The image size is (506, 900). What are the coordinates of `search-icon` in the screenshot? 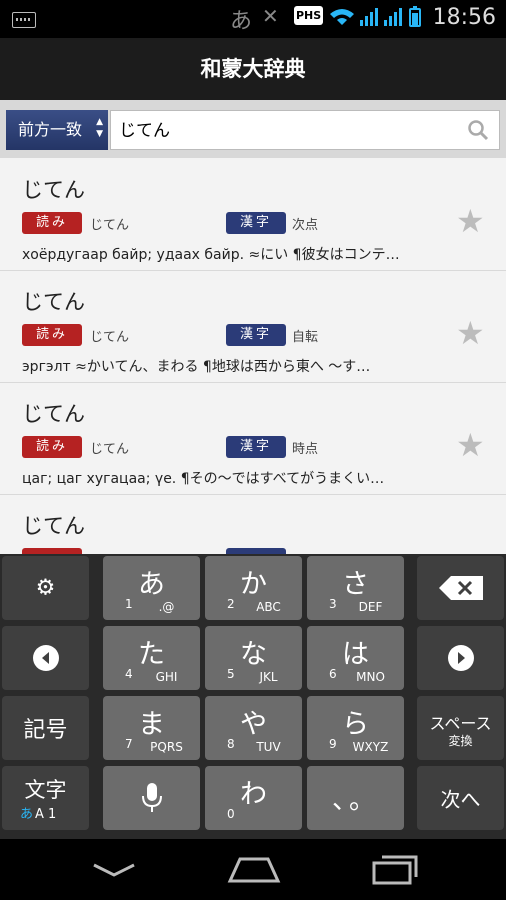 It's located at (478, 130).